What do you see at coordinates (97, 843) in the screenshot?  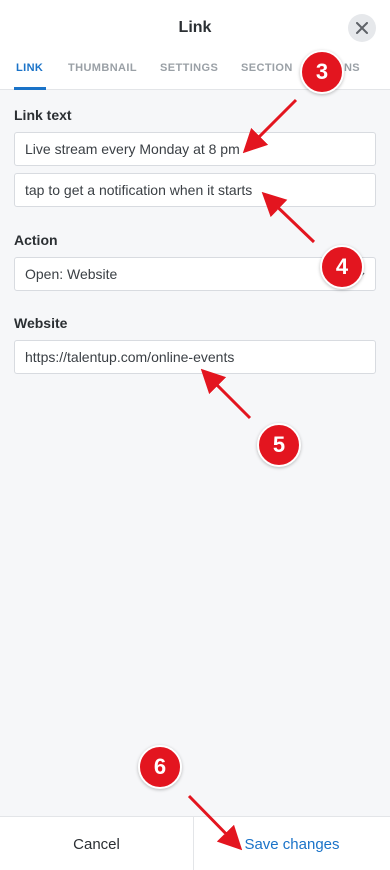 I see `cancel-button: Cancel` at bounding box center [97, 843].